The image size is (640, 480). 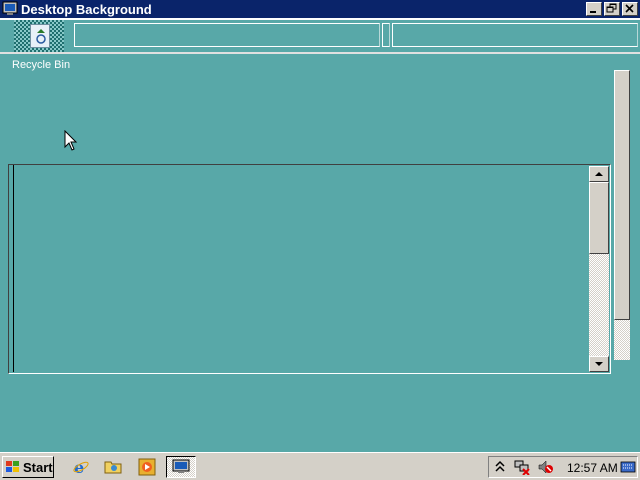 What do you see at coordinates (515, 35) in the screenshot?
I see `strip-field-right` at bounding box center [515, 35].